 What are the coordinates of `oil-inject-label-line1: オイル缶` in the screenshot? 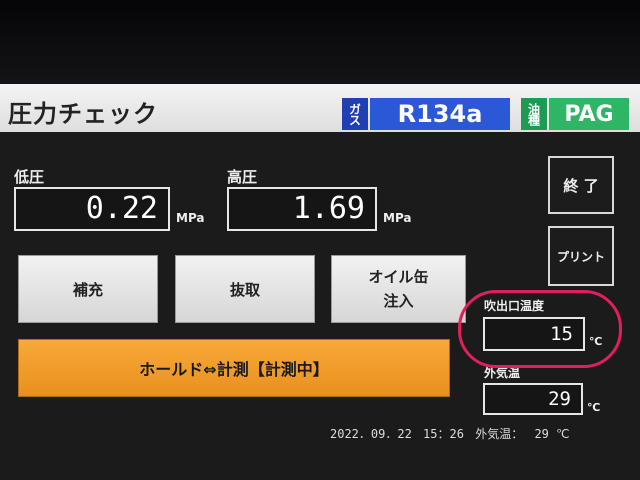 It's located at (398, 277).